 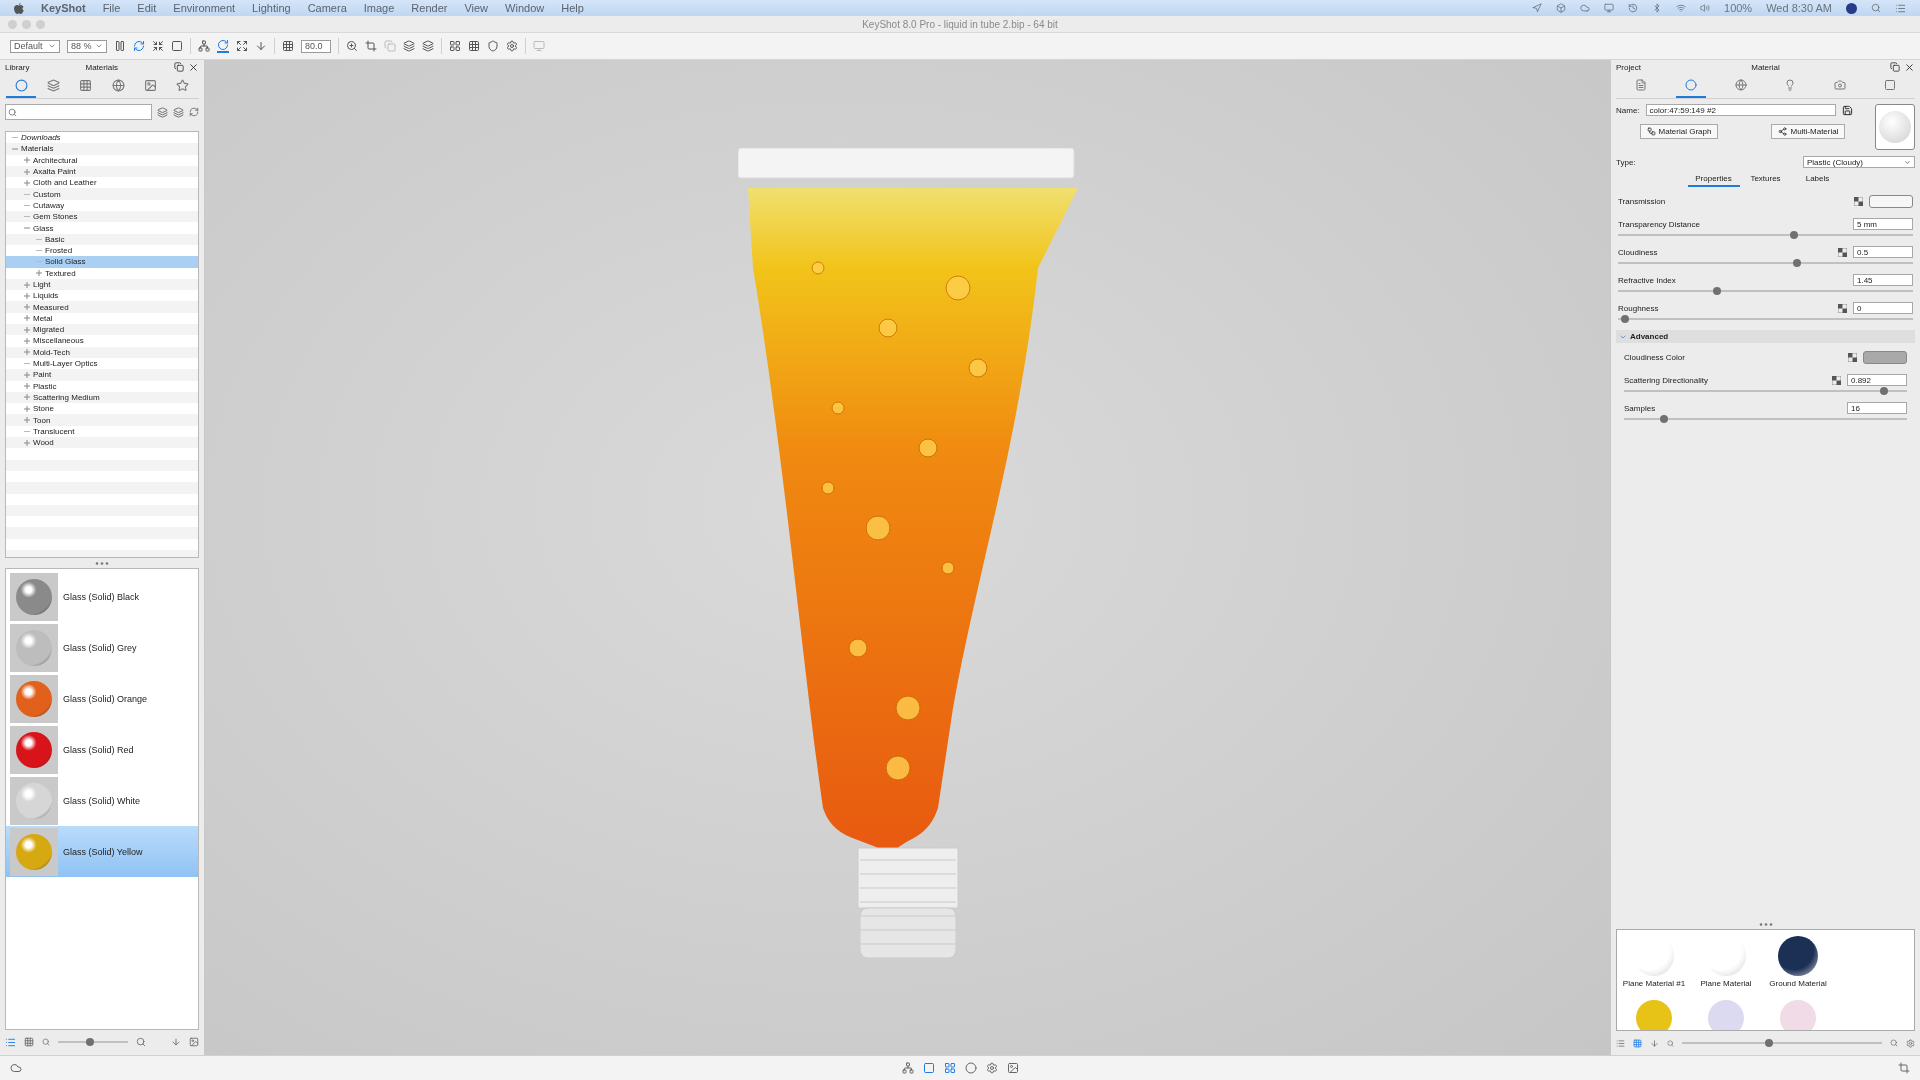 I want to click on name-field: color:47:59:149 #2, so click(x=1740, y=110).